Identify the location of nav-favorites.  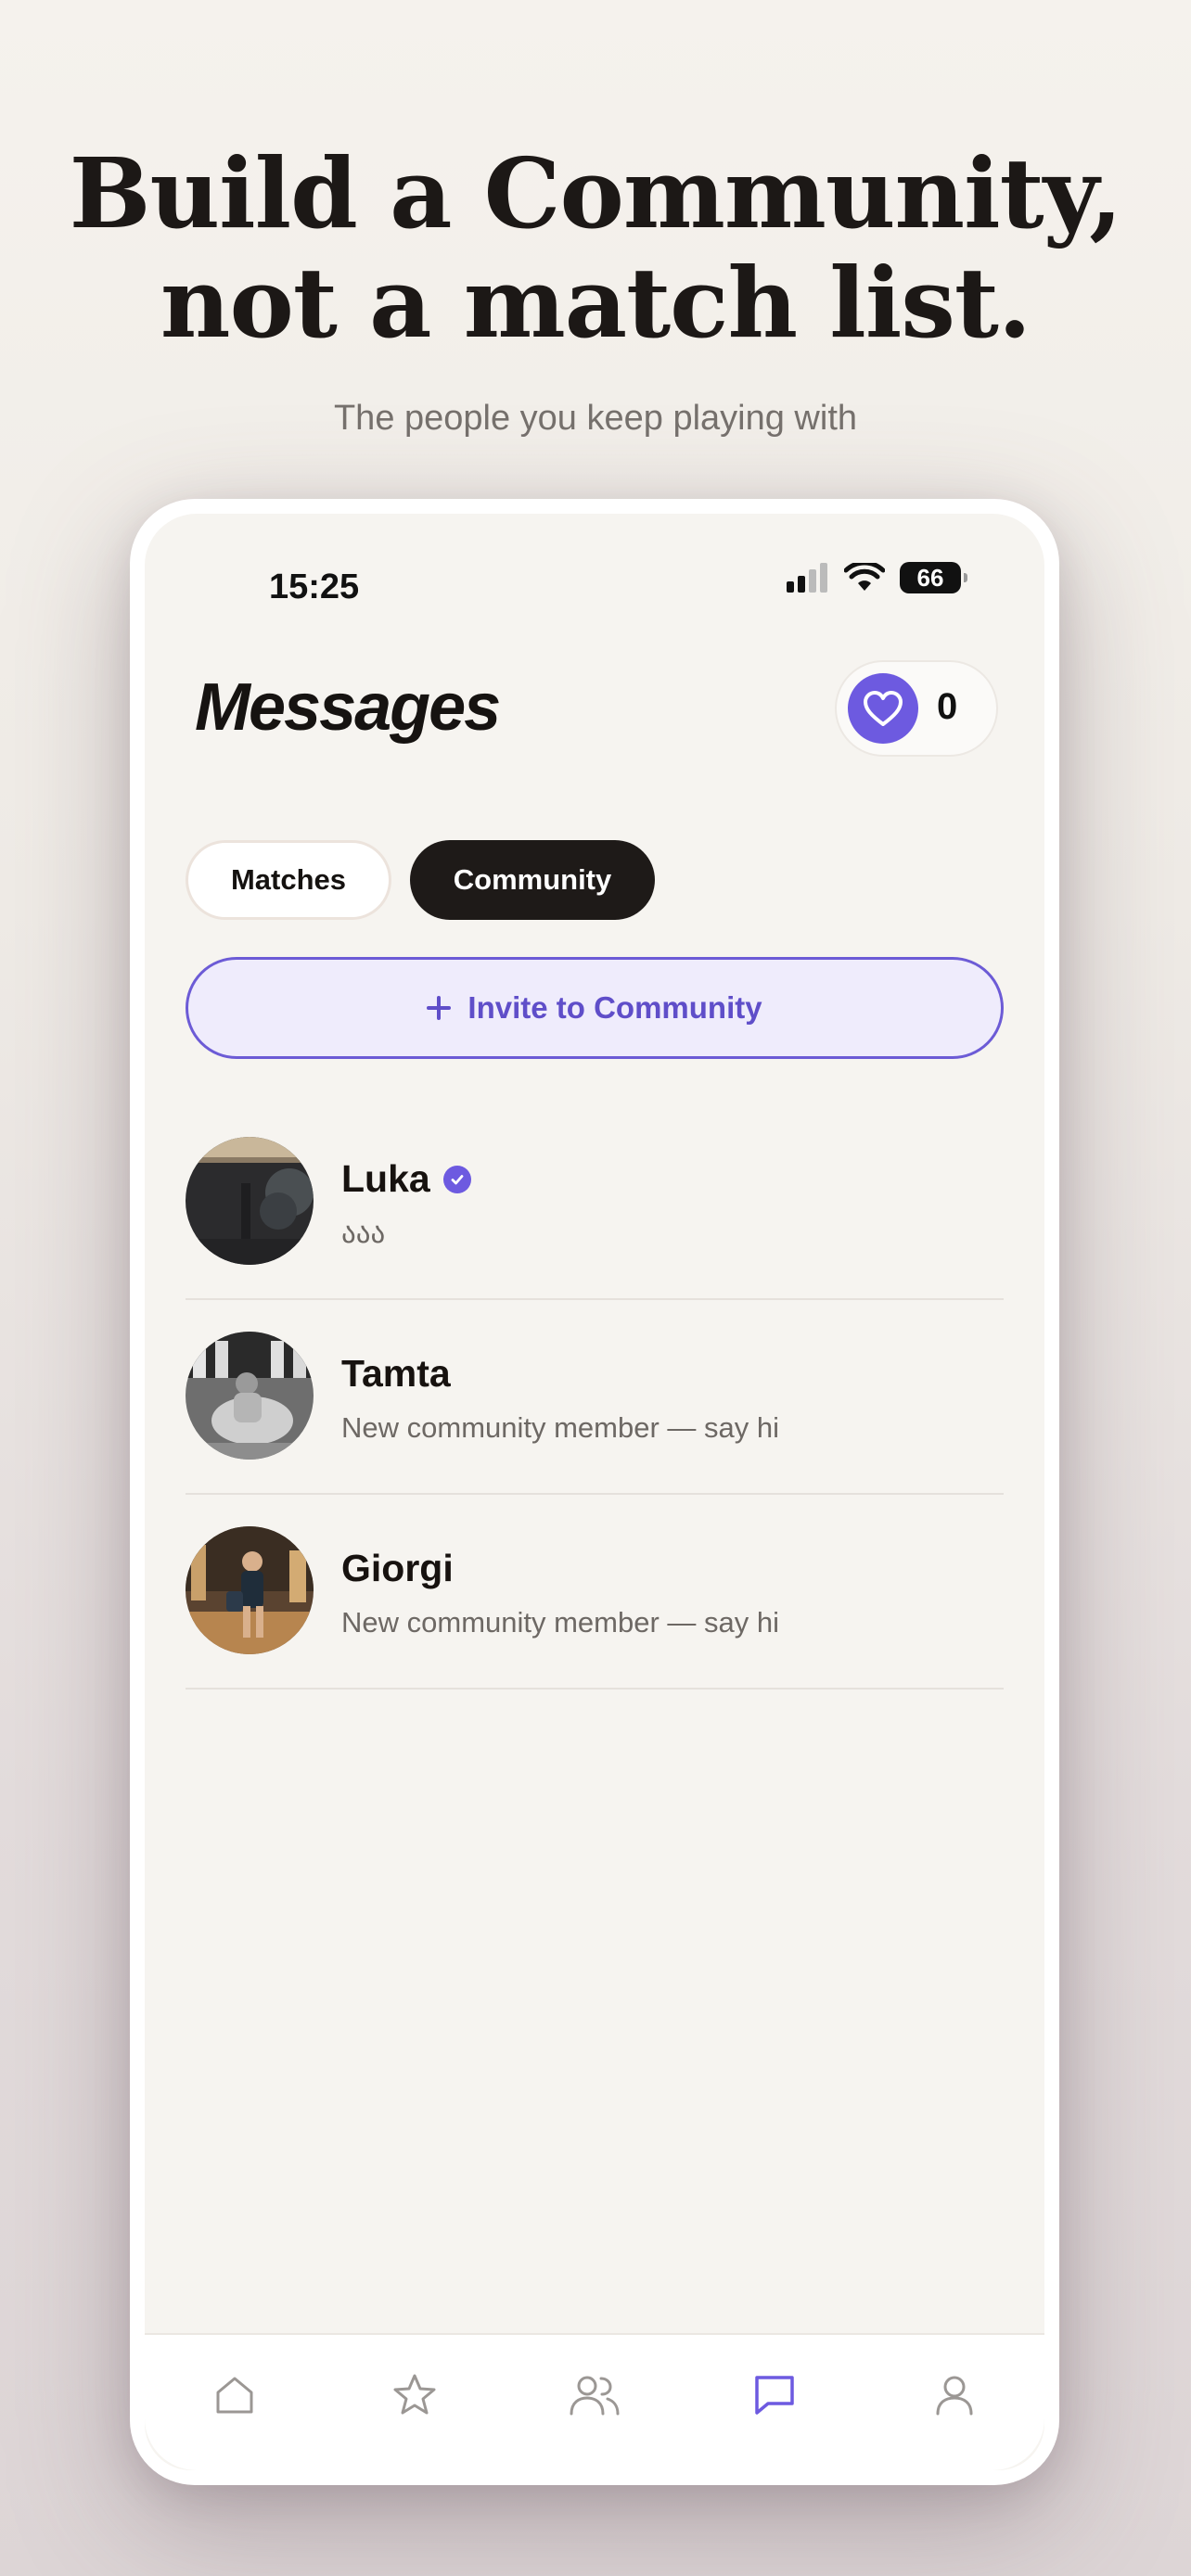
(415, 2395).